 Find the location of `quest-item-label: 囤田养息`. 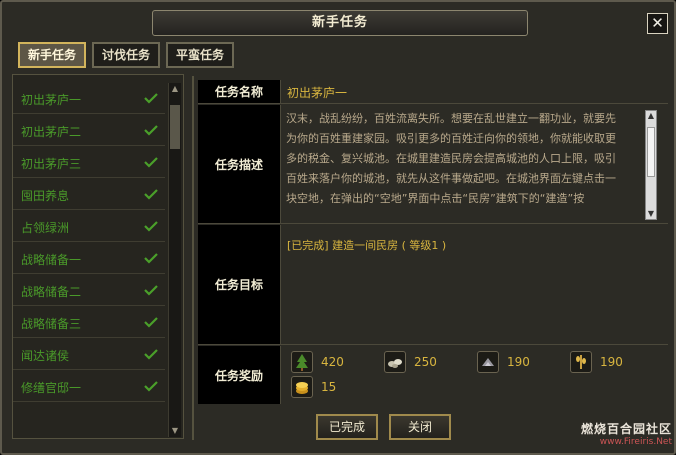

quest-item-label: 囤田养息 is located at coordinates (45, 196).